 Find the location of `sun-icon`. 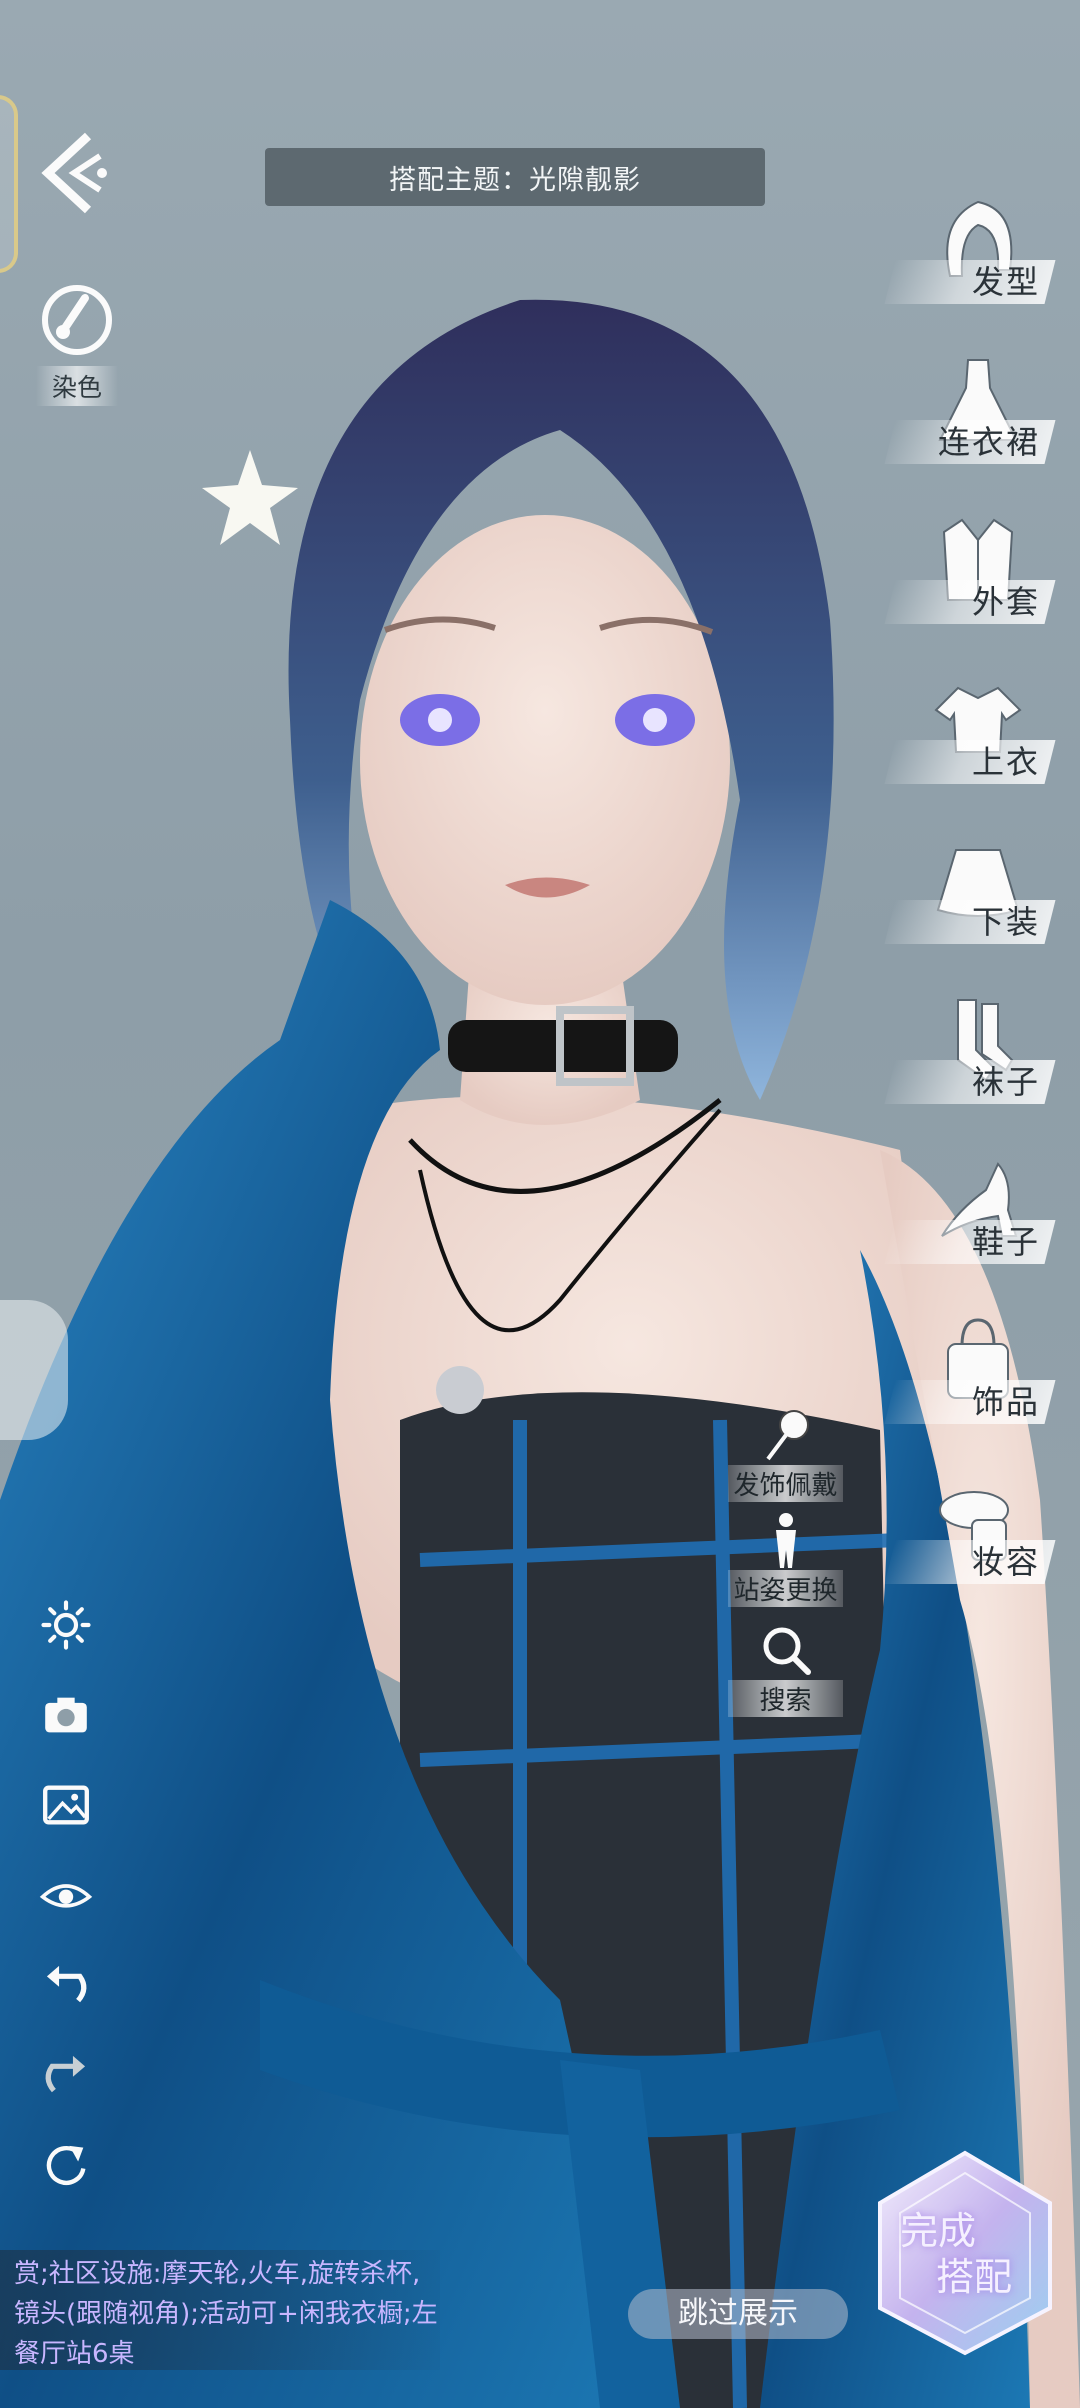

sun-icon is located at coordinates (66, 1625).